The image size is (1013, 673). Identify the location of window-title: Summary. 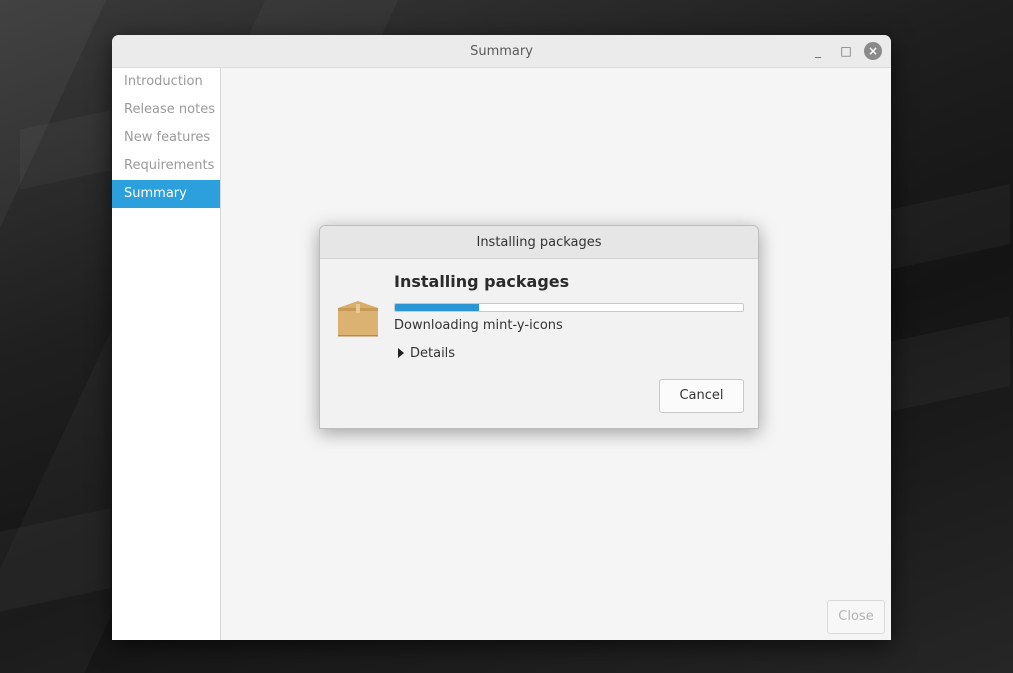
(501, 51).